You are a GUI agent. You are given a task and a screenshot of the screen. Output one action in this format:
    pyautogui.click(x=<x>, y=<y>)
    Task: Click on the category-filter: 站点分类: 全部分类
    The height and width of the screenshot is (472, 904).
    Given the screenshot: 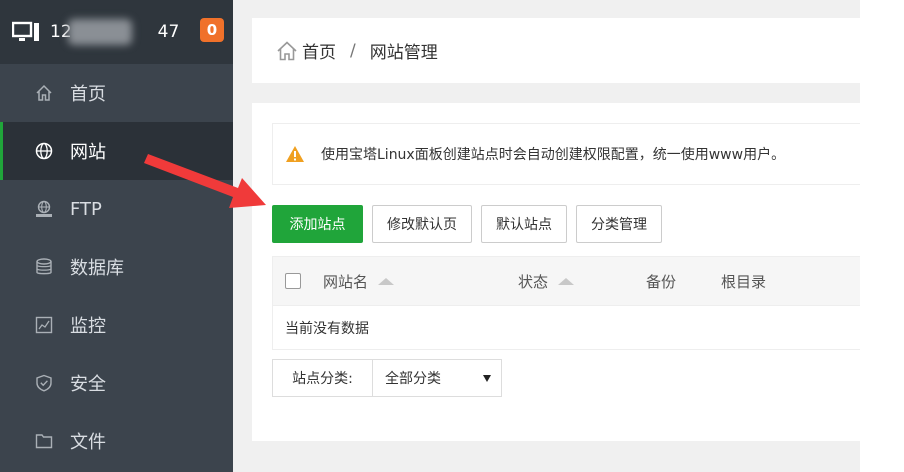 What is the action you would take?
    pyautogui.click(x=387, y=378)
    